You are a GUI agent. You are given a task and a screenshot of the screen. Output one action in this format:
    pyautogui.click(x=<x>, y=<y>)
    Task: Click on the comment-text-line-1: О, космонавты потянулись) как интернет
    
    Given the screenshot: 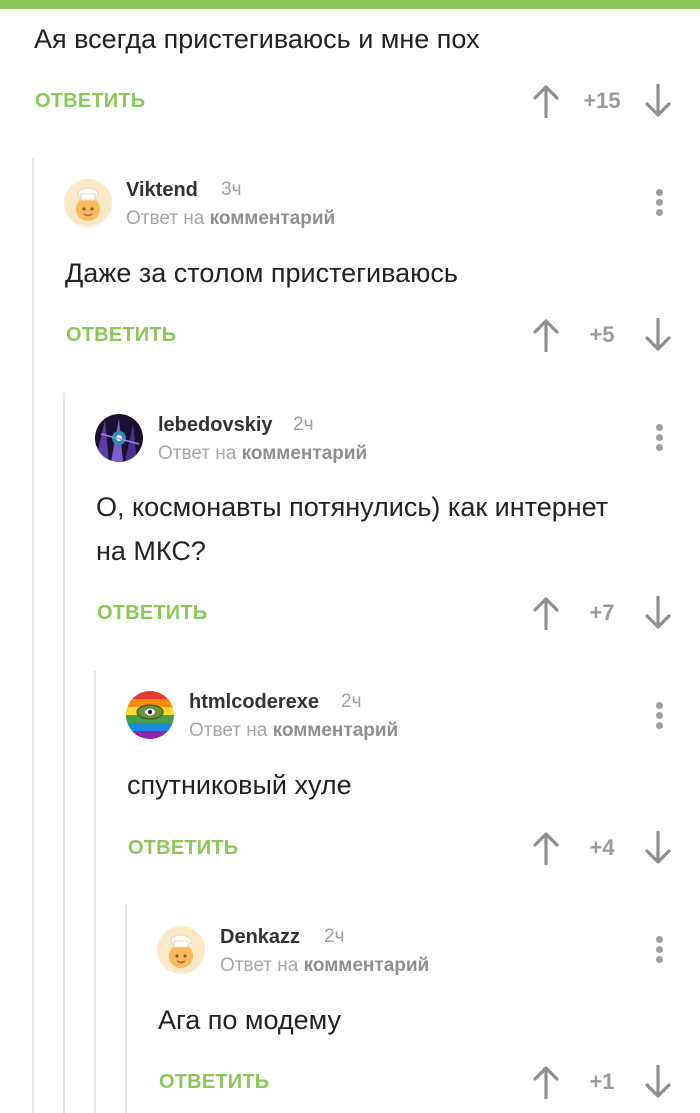 What is the action you would take?
    pyautogui.click(x=352, y=507)
    